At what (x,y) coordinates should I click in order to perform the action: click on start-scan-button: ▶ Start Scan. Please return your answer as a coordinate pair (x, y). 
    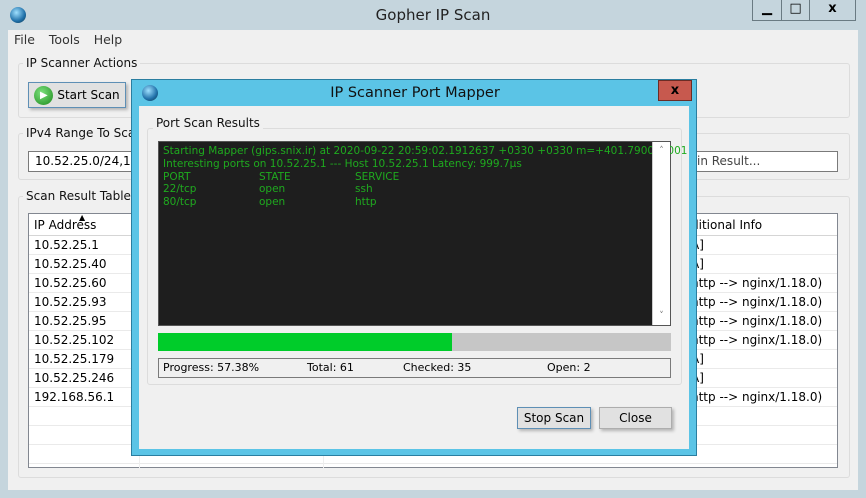
    Looking at the image, I should click on (77, 95).